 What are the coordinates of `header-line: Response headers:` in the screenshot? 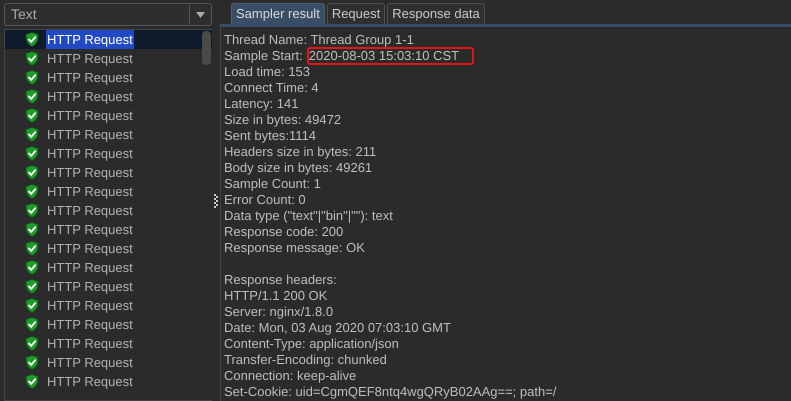 It's located at (280, 280).